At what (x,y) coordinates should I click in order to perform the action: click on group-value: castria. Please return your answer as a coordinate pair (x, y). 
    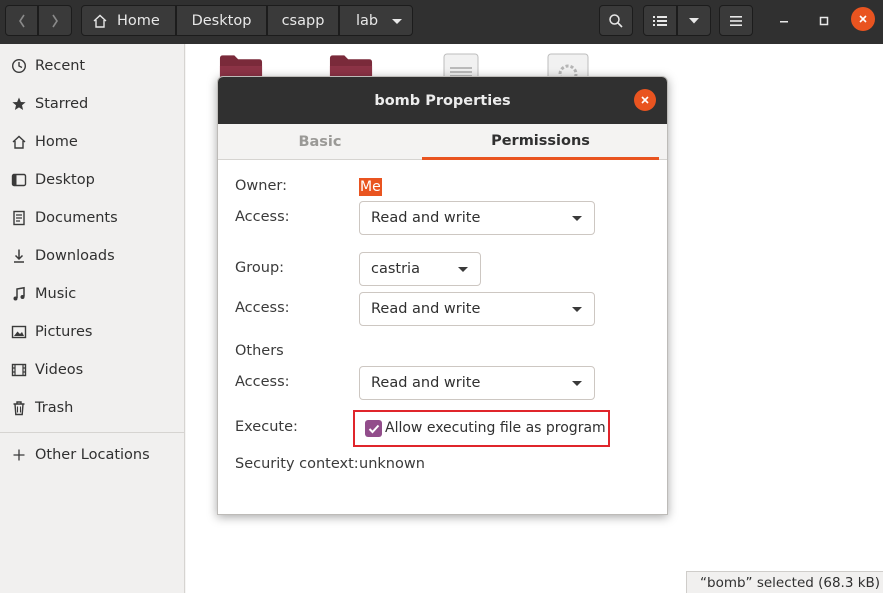
    Looking at the image, I should click on (395, 269).